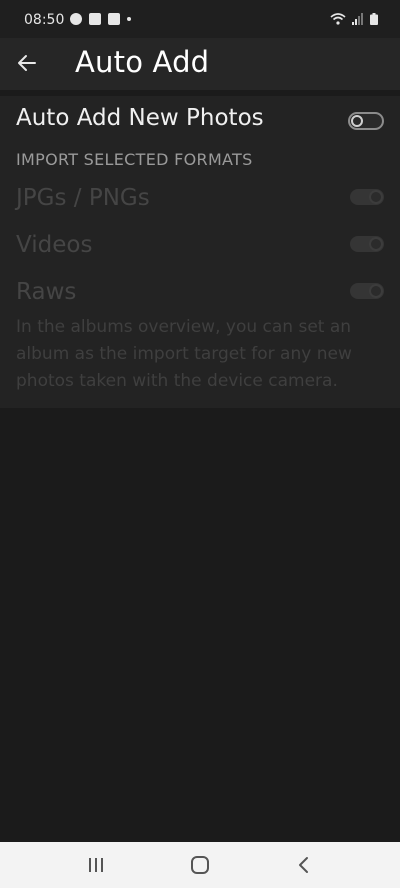 The width and height of the screenshot is (400, 888). What do you see at coordinates (95, 19) in the screenshot?
I see `gallery-icon` at bounding box center [95, 19].